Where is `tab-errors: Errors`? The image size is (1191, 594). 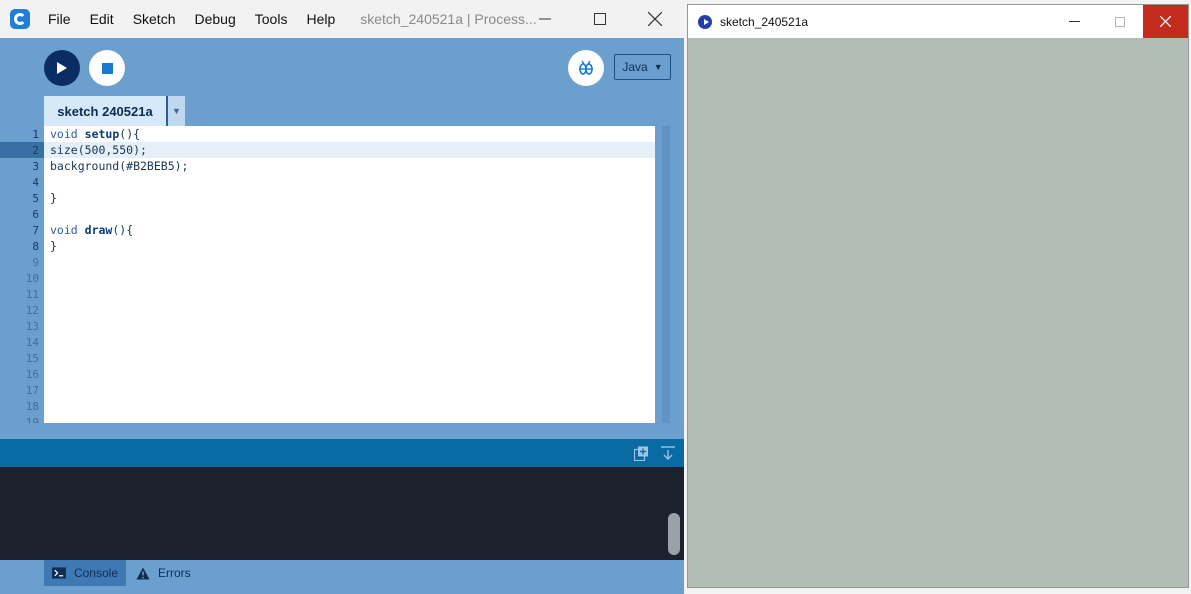 tab-errors: Errors is located at coordinates (163, 573).